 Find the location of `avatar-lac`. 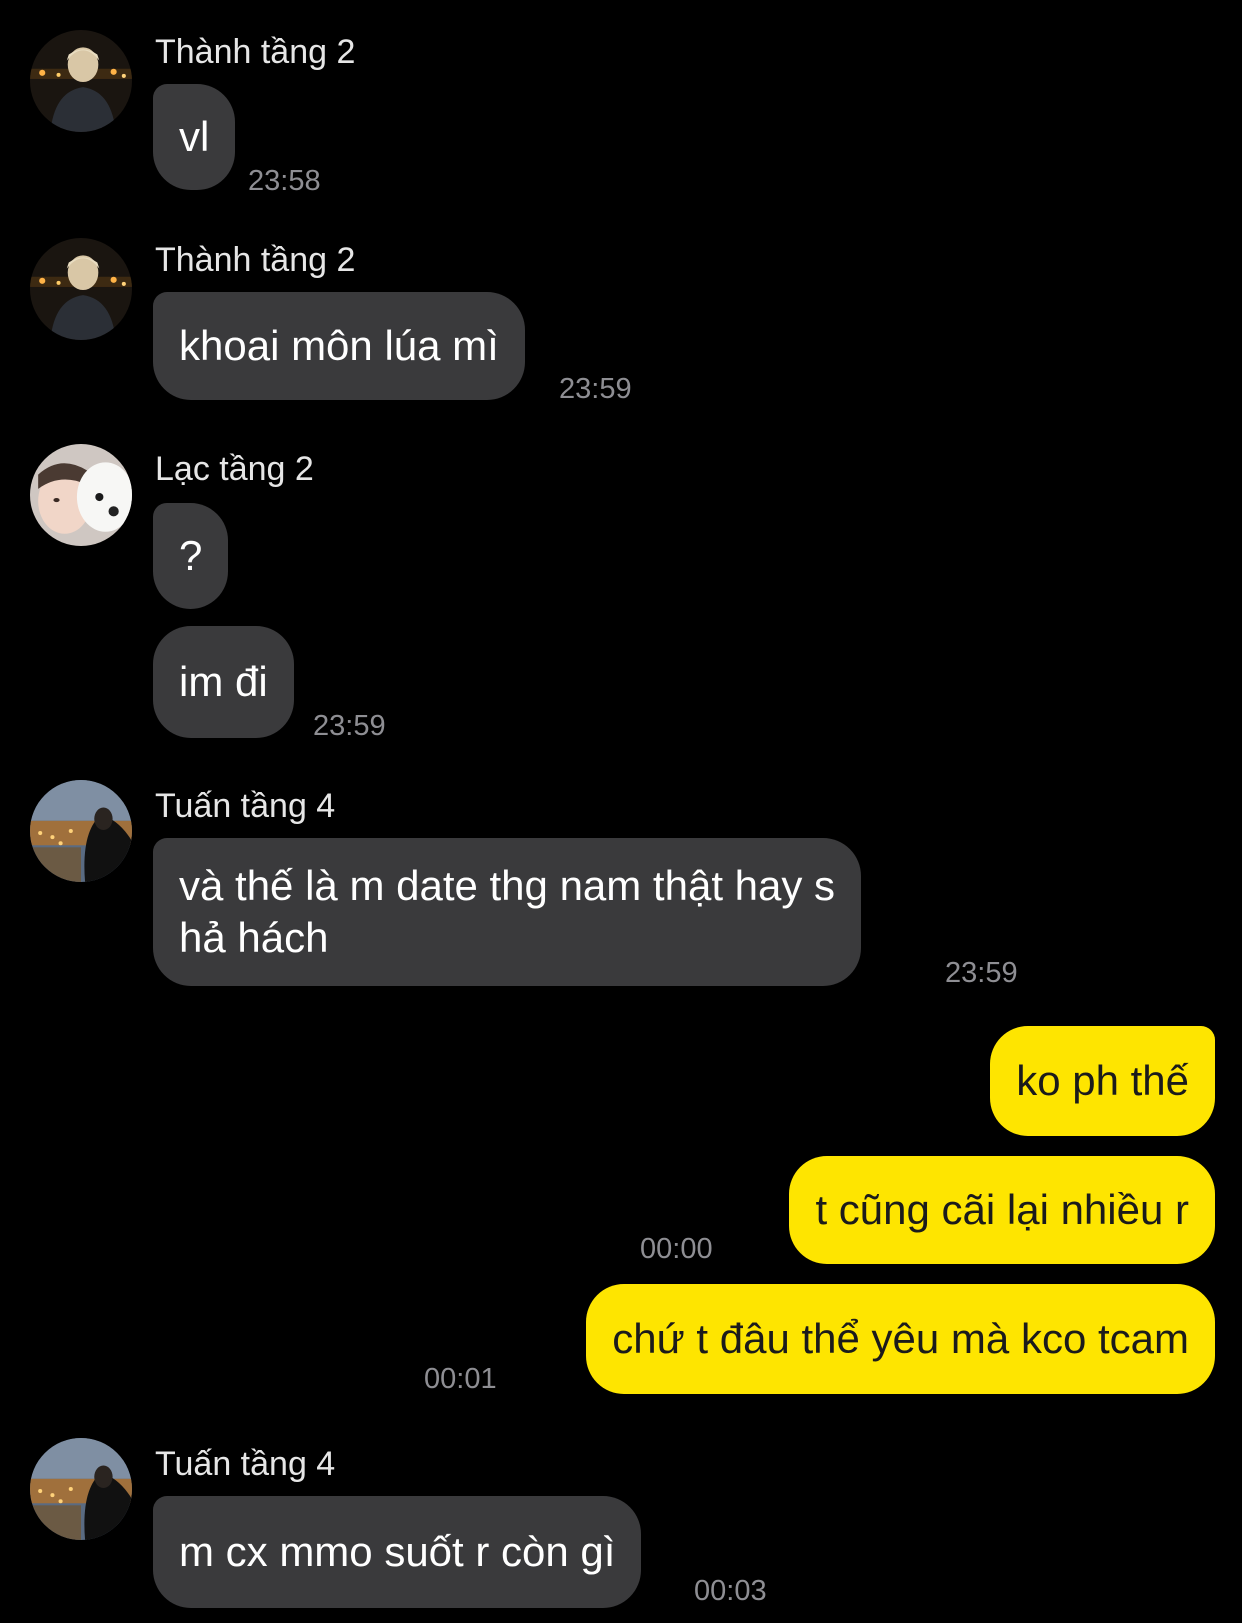

avatar-lac is located at coordinates (81, 495).